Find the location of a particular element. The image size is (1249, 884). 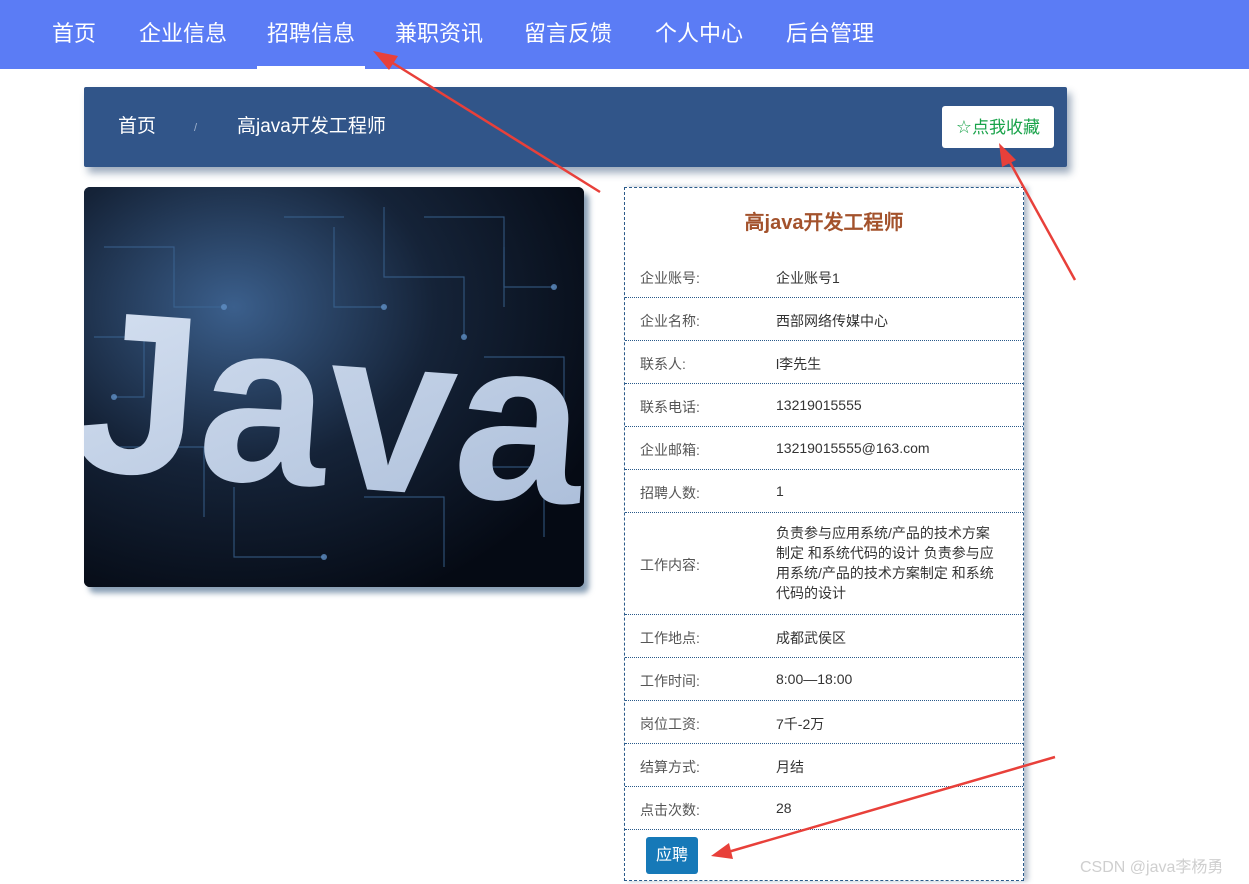

nav-item-personal-center: 个人中心 is located at coordinates (699, 34).